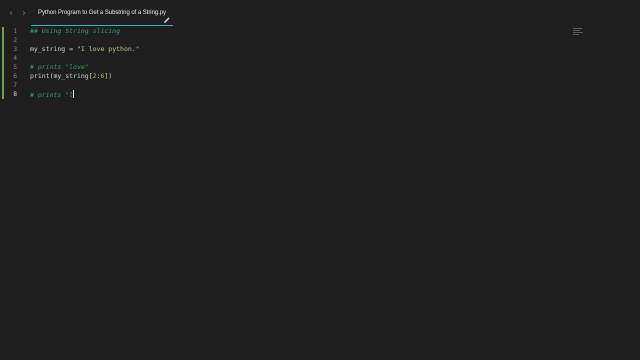  Describe the element at coordinates (320, 76) in the screenshot. I see `code-line: 6 print(my_string[2:6])` at that location.